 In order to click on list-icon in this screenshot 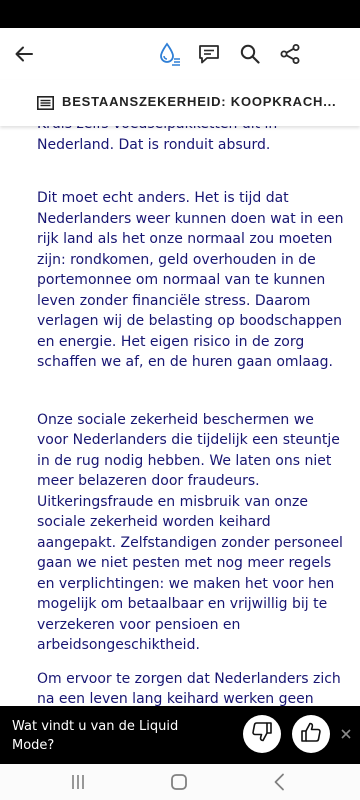, I will do `click(45, 102)`.